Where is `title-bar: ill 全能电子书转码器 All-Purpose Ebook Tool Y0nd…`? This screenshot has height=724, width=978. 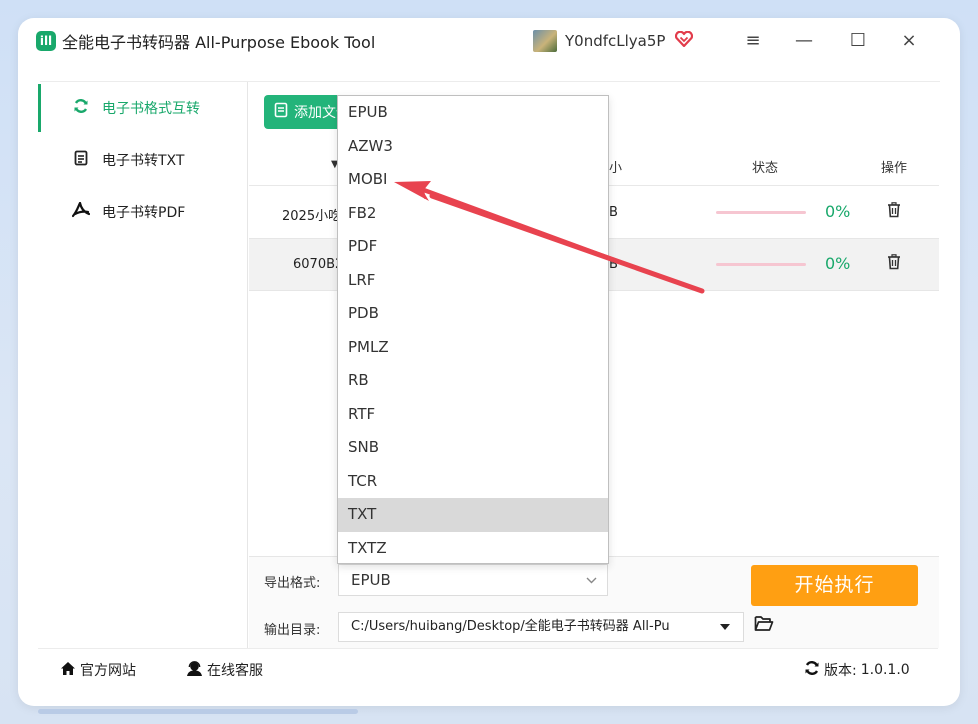
title-bar: ill 全能电子书转码器 All-Purpose Ebook Tool Y0nd… is located at coordinates (471, 41).